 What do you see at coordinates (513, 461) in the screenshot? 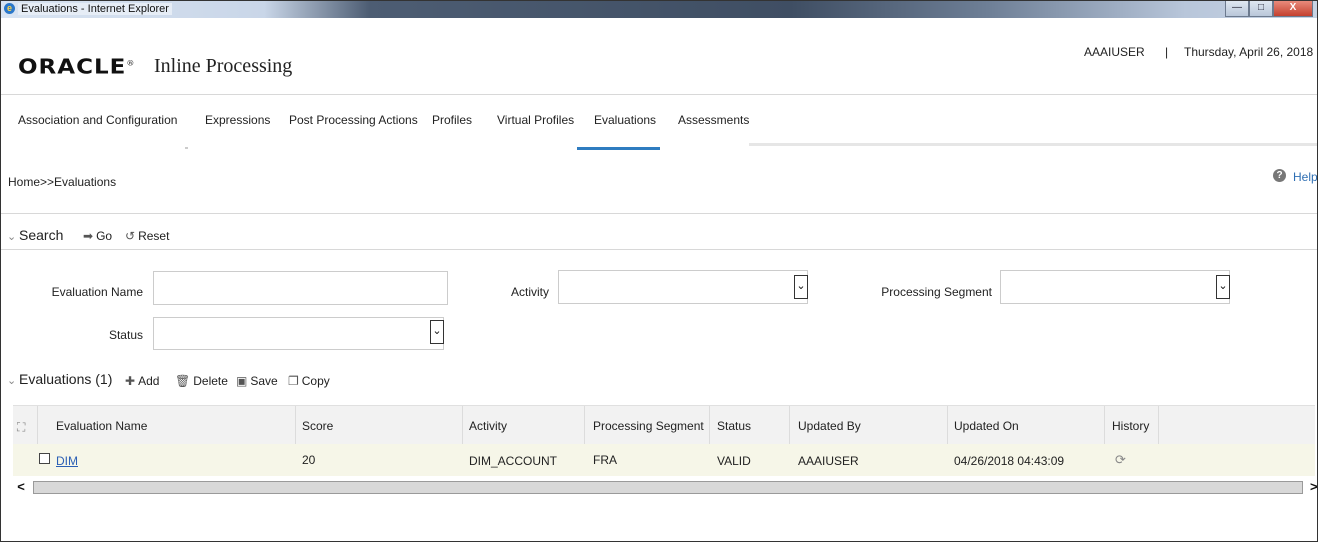
I see `activity-cell: DIM_ACCOUNT` at bounding box center [513, 461].